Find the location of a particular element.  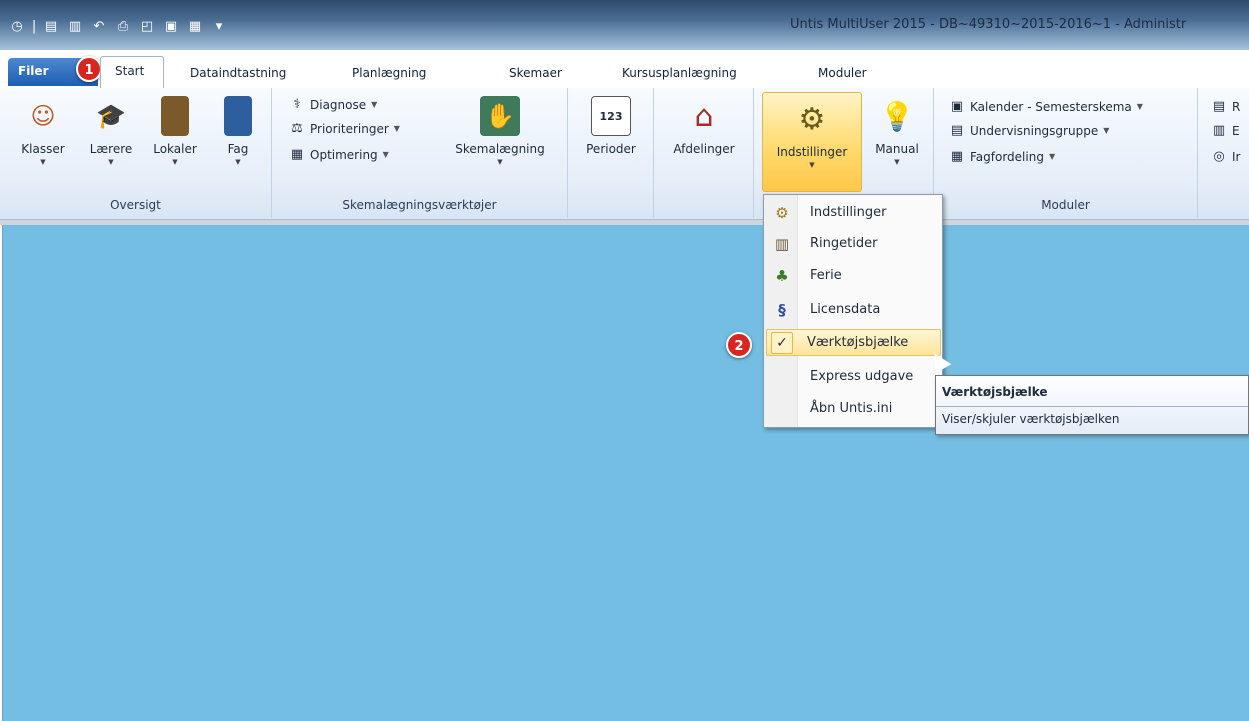

fagfordeling-button: ▦ Fagfordeling ▼ is located at coordinates (1001, 157).